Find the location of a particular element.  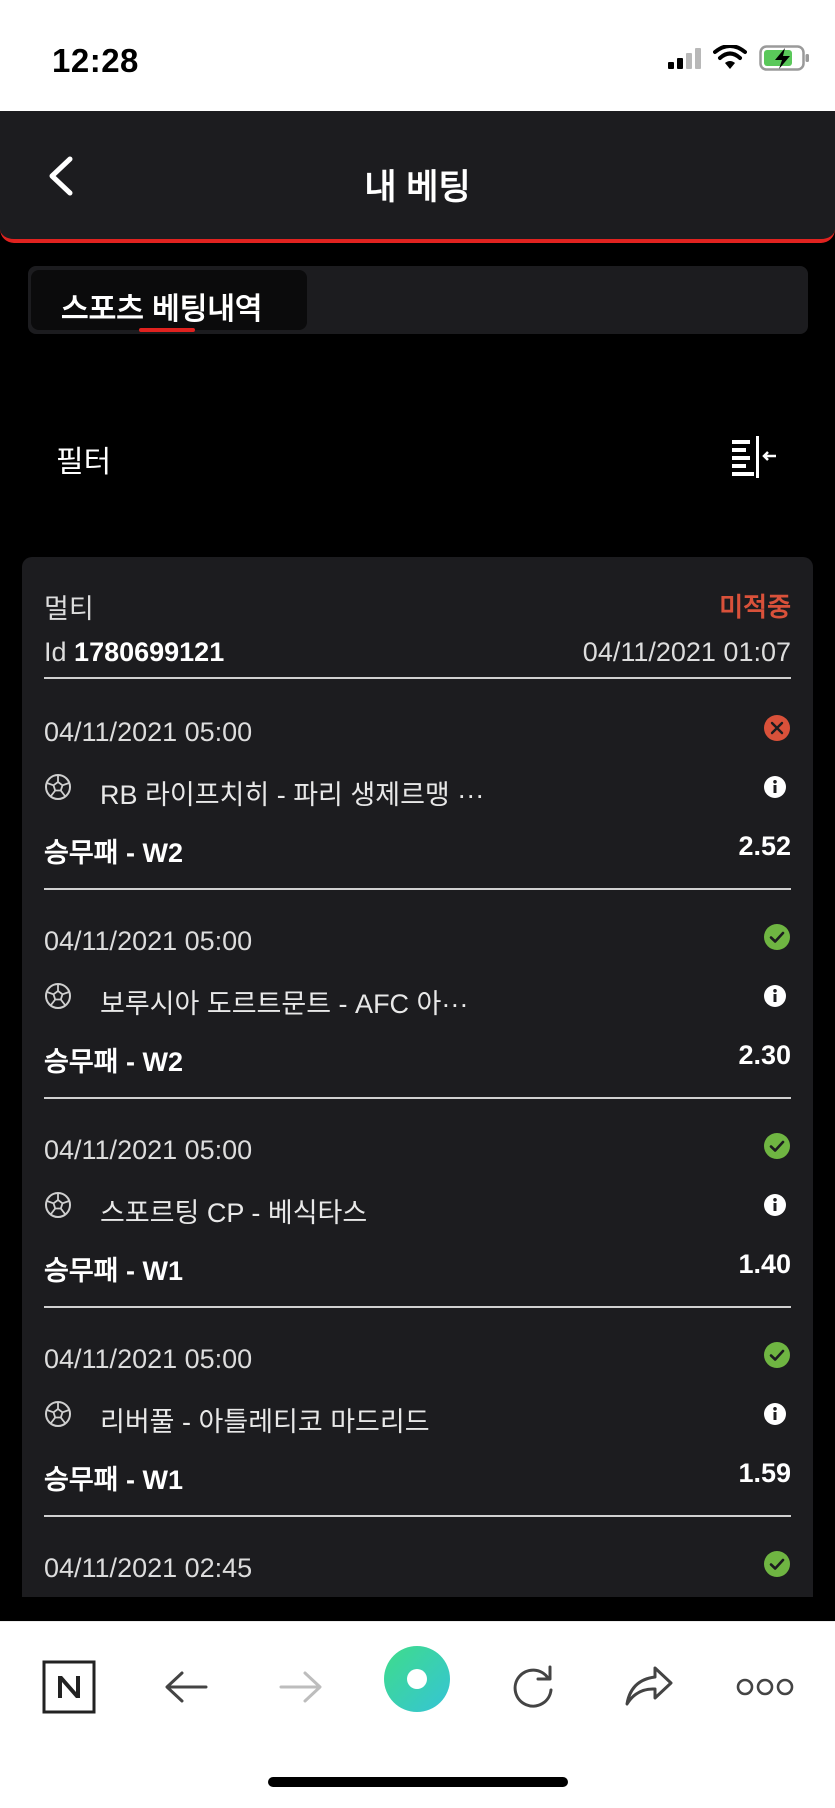

selection-match: 리버풀 - 아틀레티코 마드리드 is located at coordinates (265, 1422).